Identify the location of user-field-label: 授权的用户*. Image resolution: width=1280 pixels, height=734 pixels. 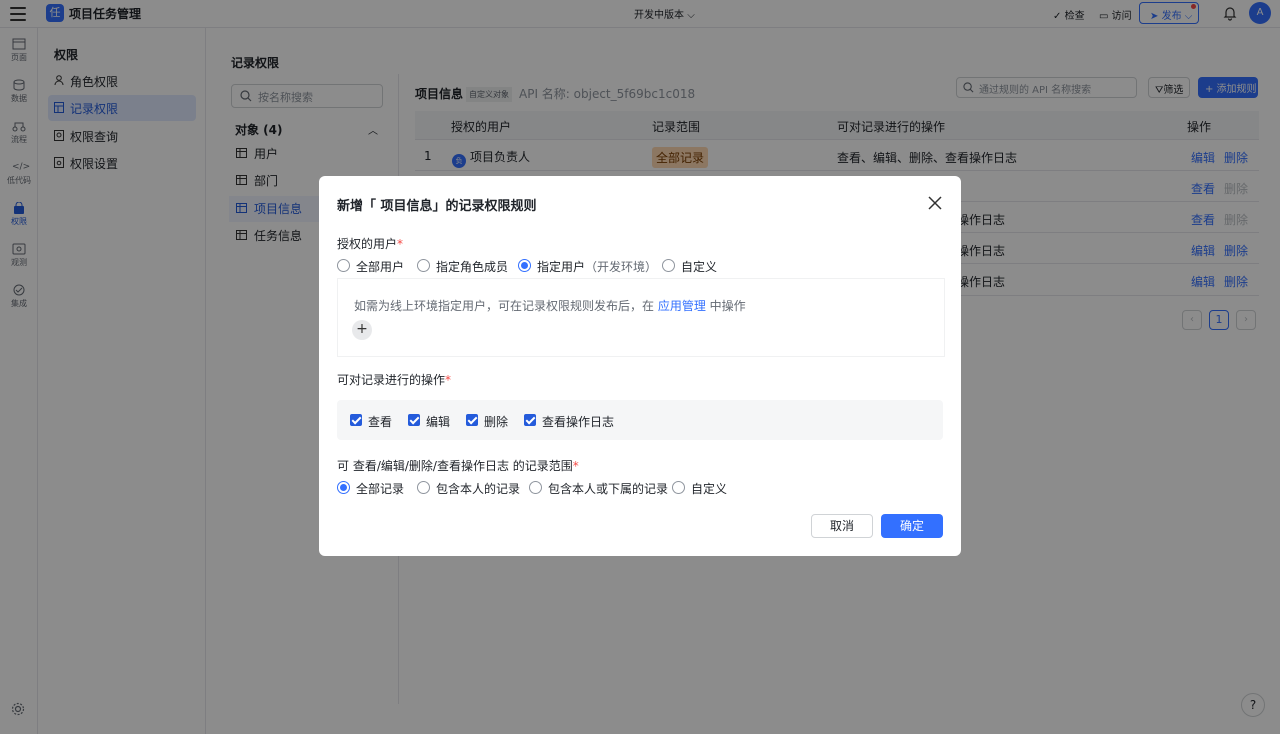
(370, 243).